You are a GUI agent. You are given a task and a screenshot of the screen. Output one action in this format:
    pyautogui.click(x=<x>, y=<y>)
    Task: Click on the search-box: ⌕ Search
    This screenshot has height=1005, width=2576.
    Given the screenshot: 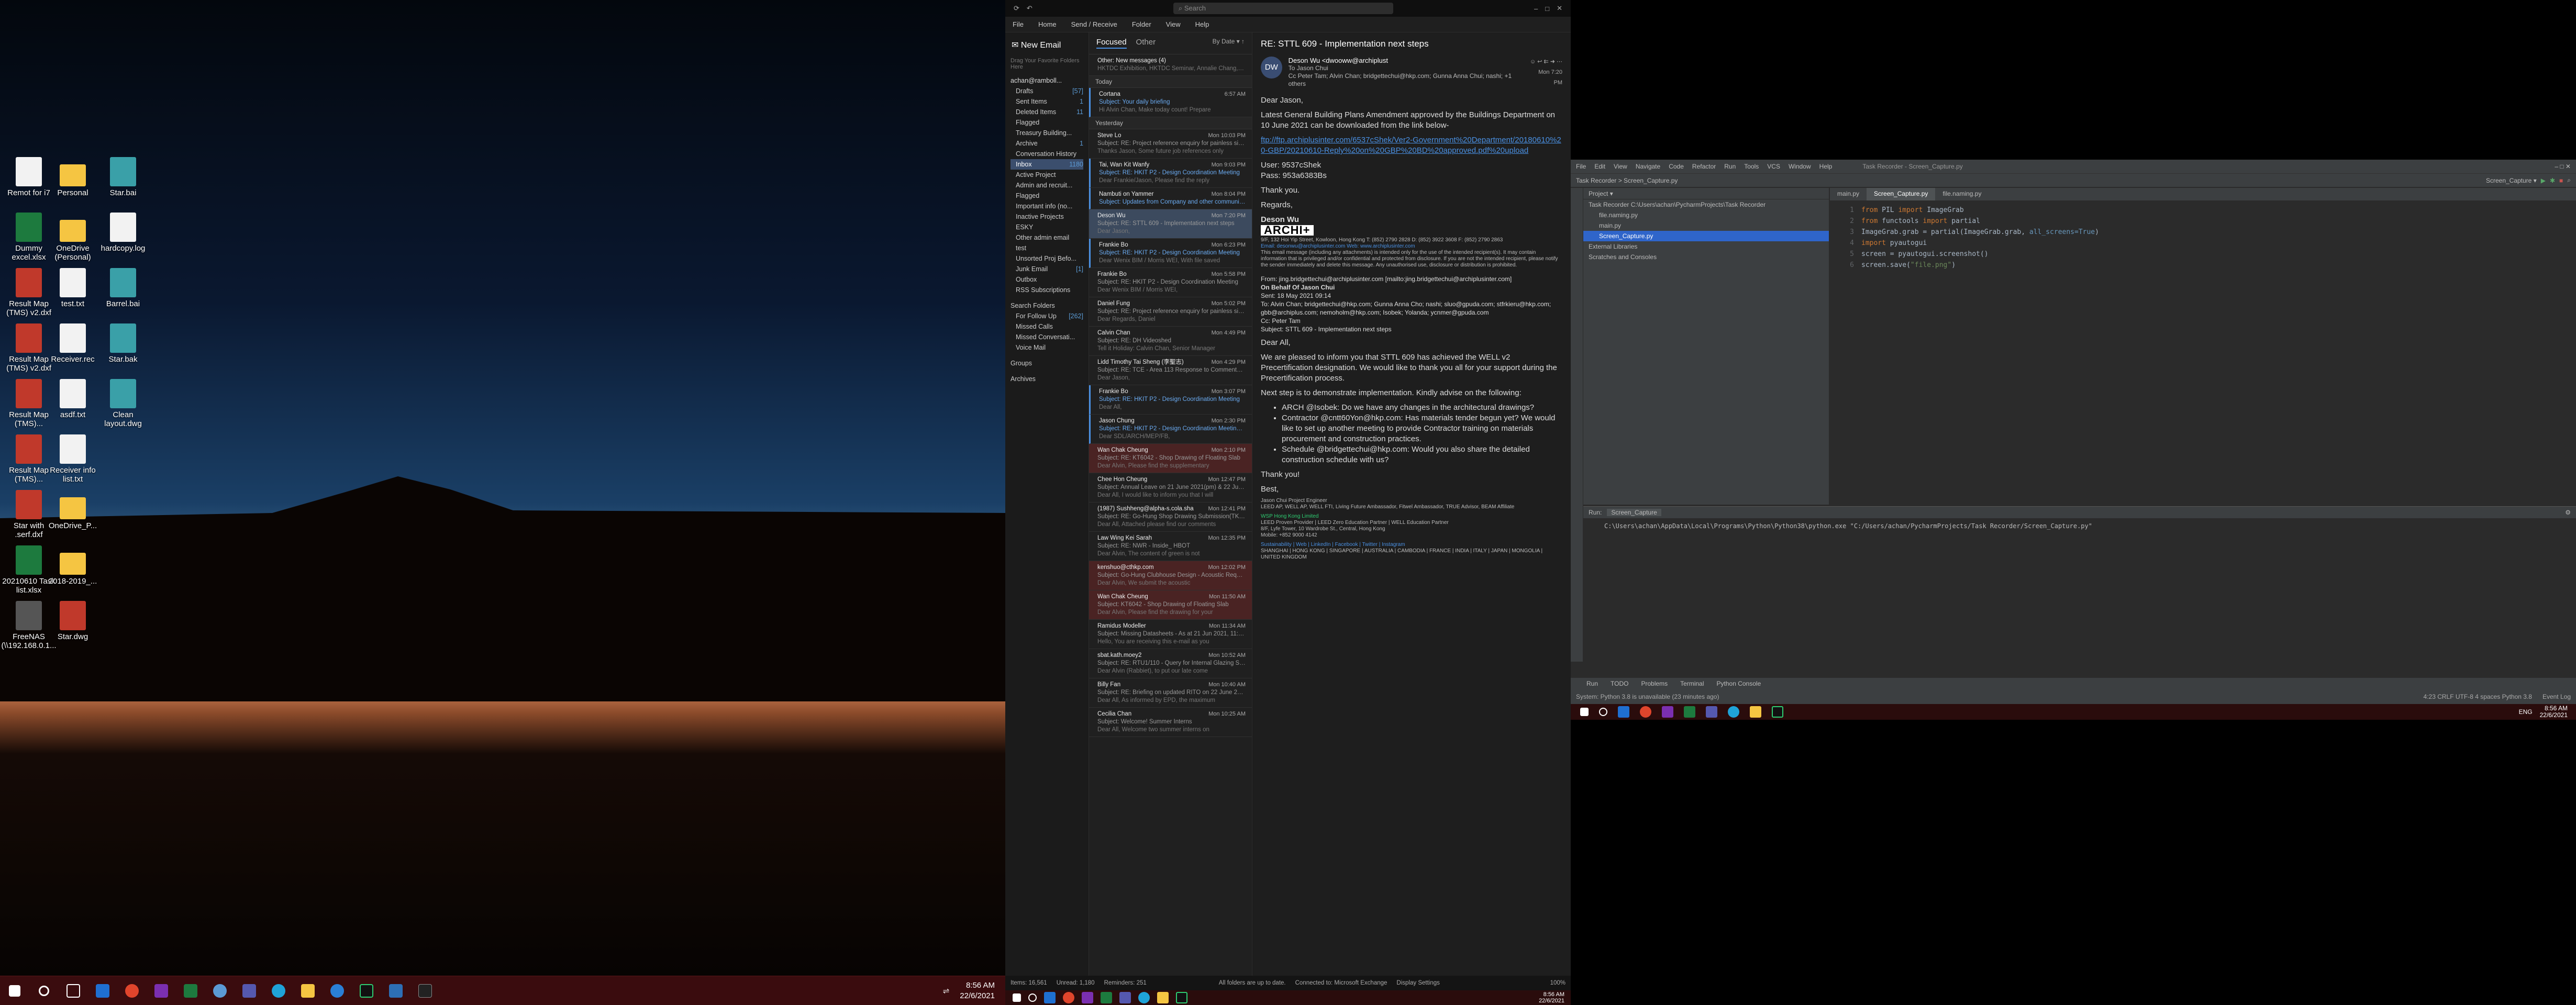 What is the action you would take?
    pyautogui.click(x=1283, y=8)
    